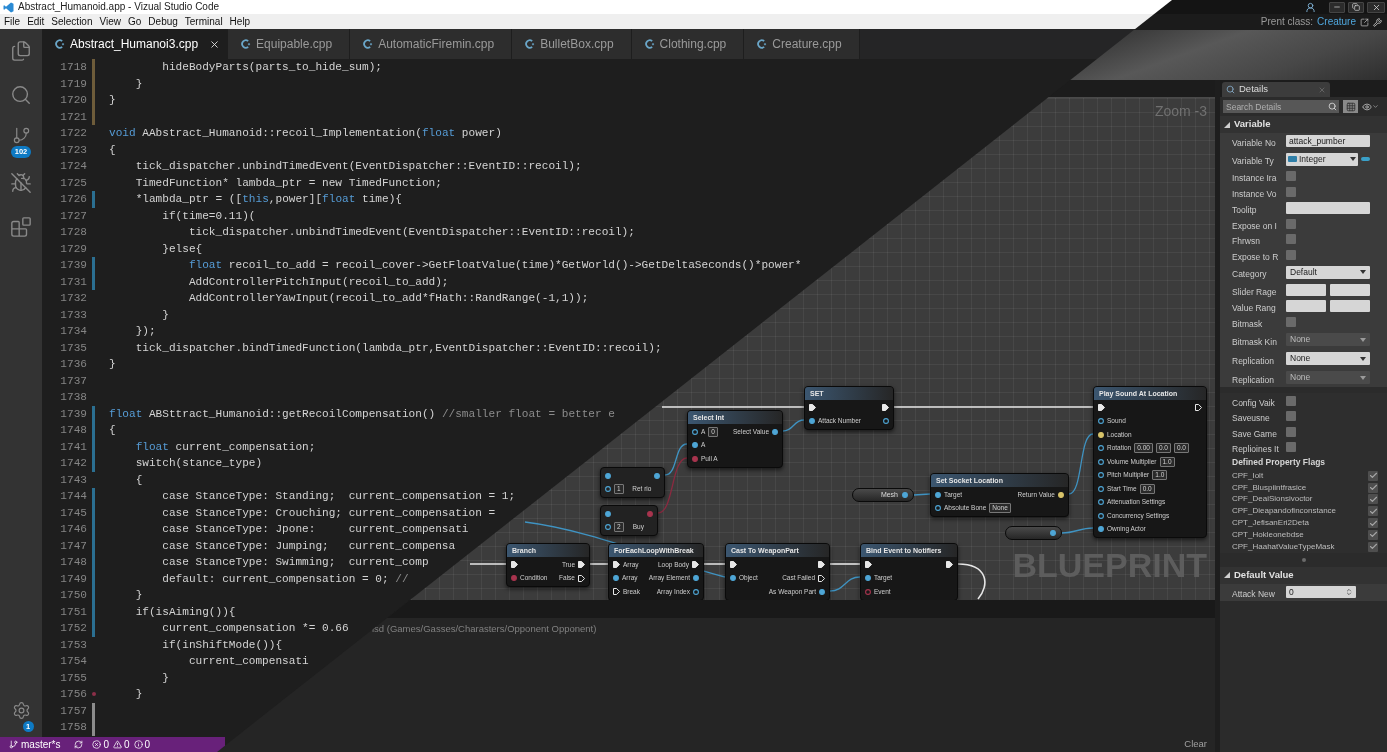 The image size is (1387, 752). Describe the element at coordinates (1370, 106) in the screenshot. I see `visibility-button` at that location.